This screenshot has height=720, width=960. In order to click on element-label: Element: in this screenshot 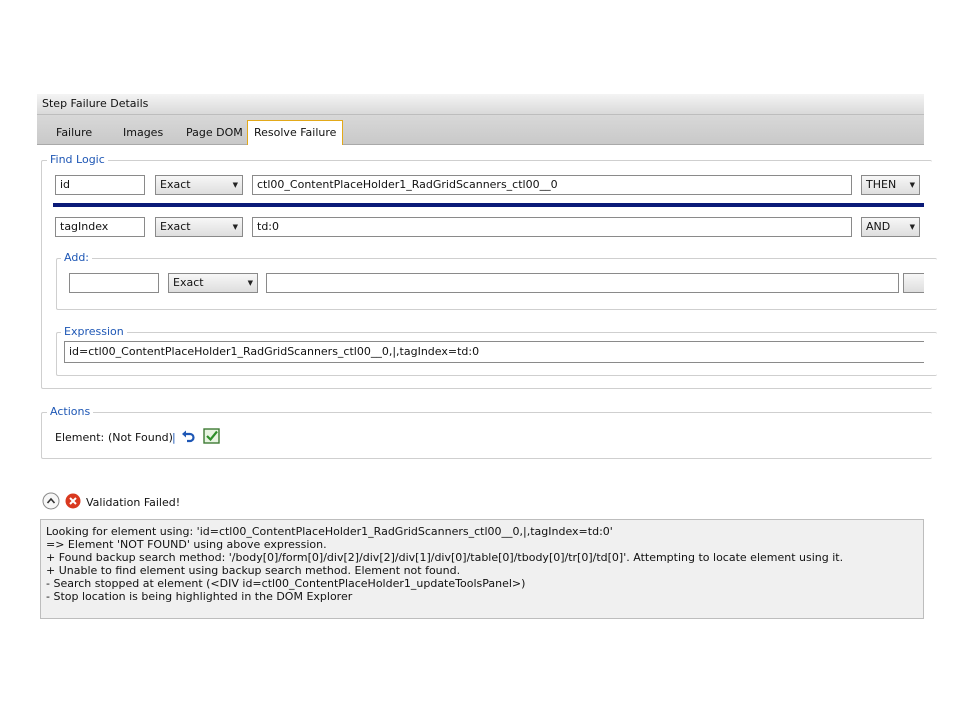, I will do `click(80, 437)`.